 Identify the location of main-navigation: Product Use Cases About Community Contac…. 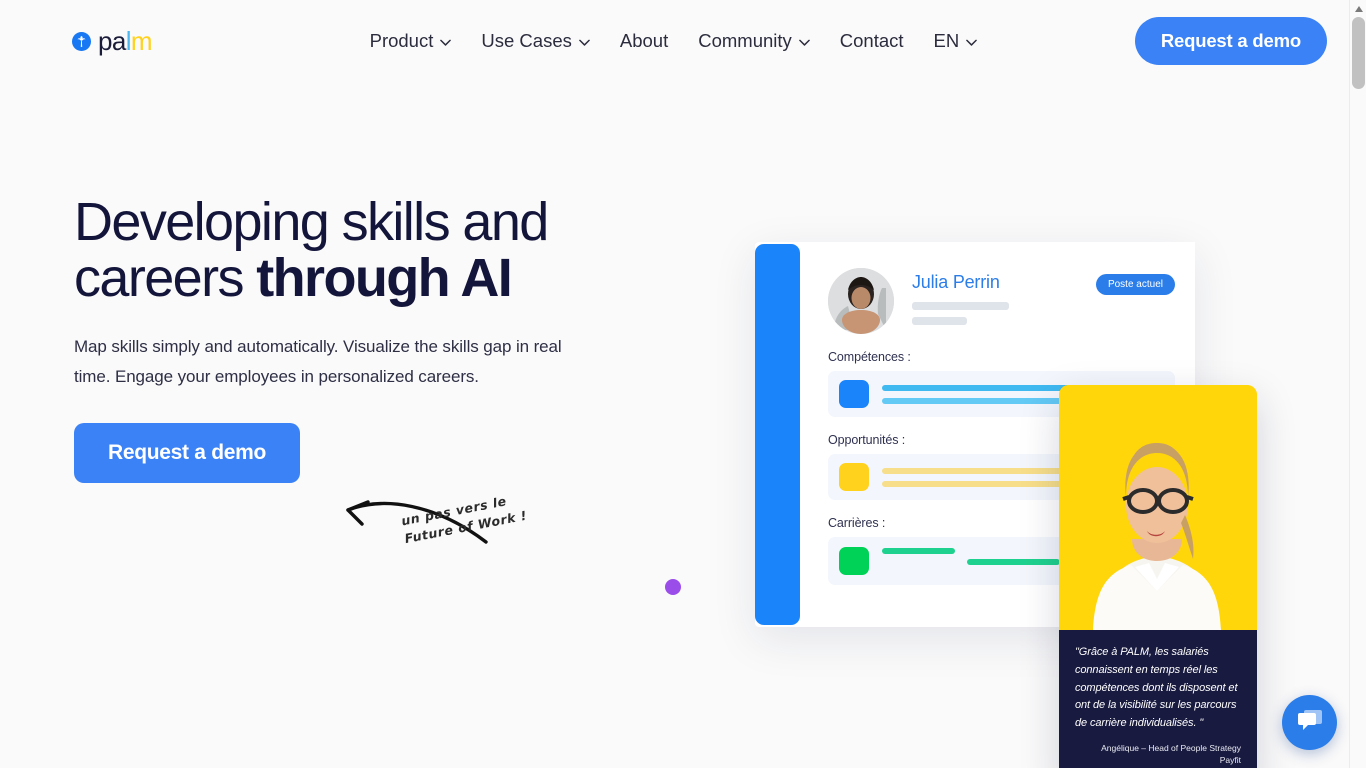
(644, 41).